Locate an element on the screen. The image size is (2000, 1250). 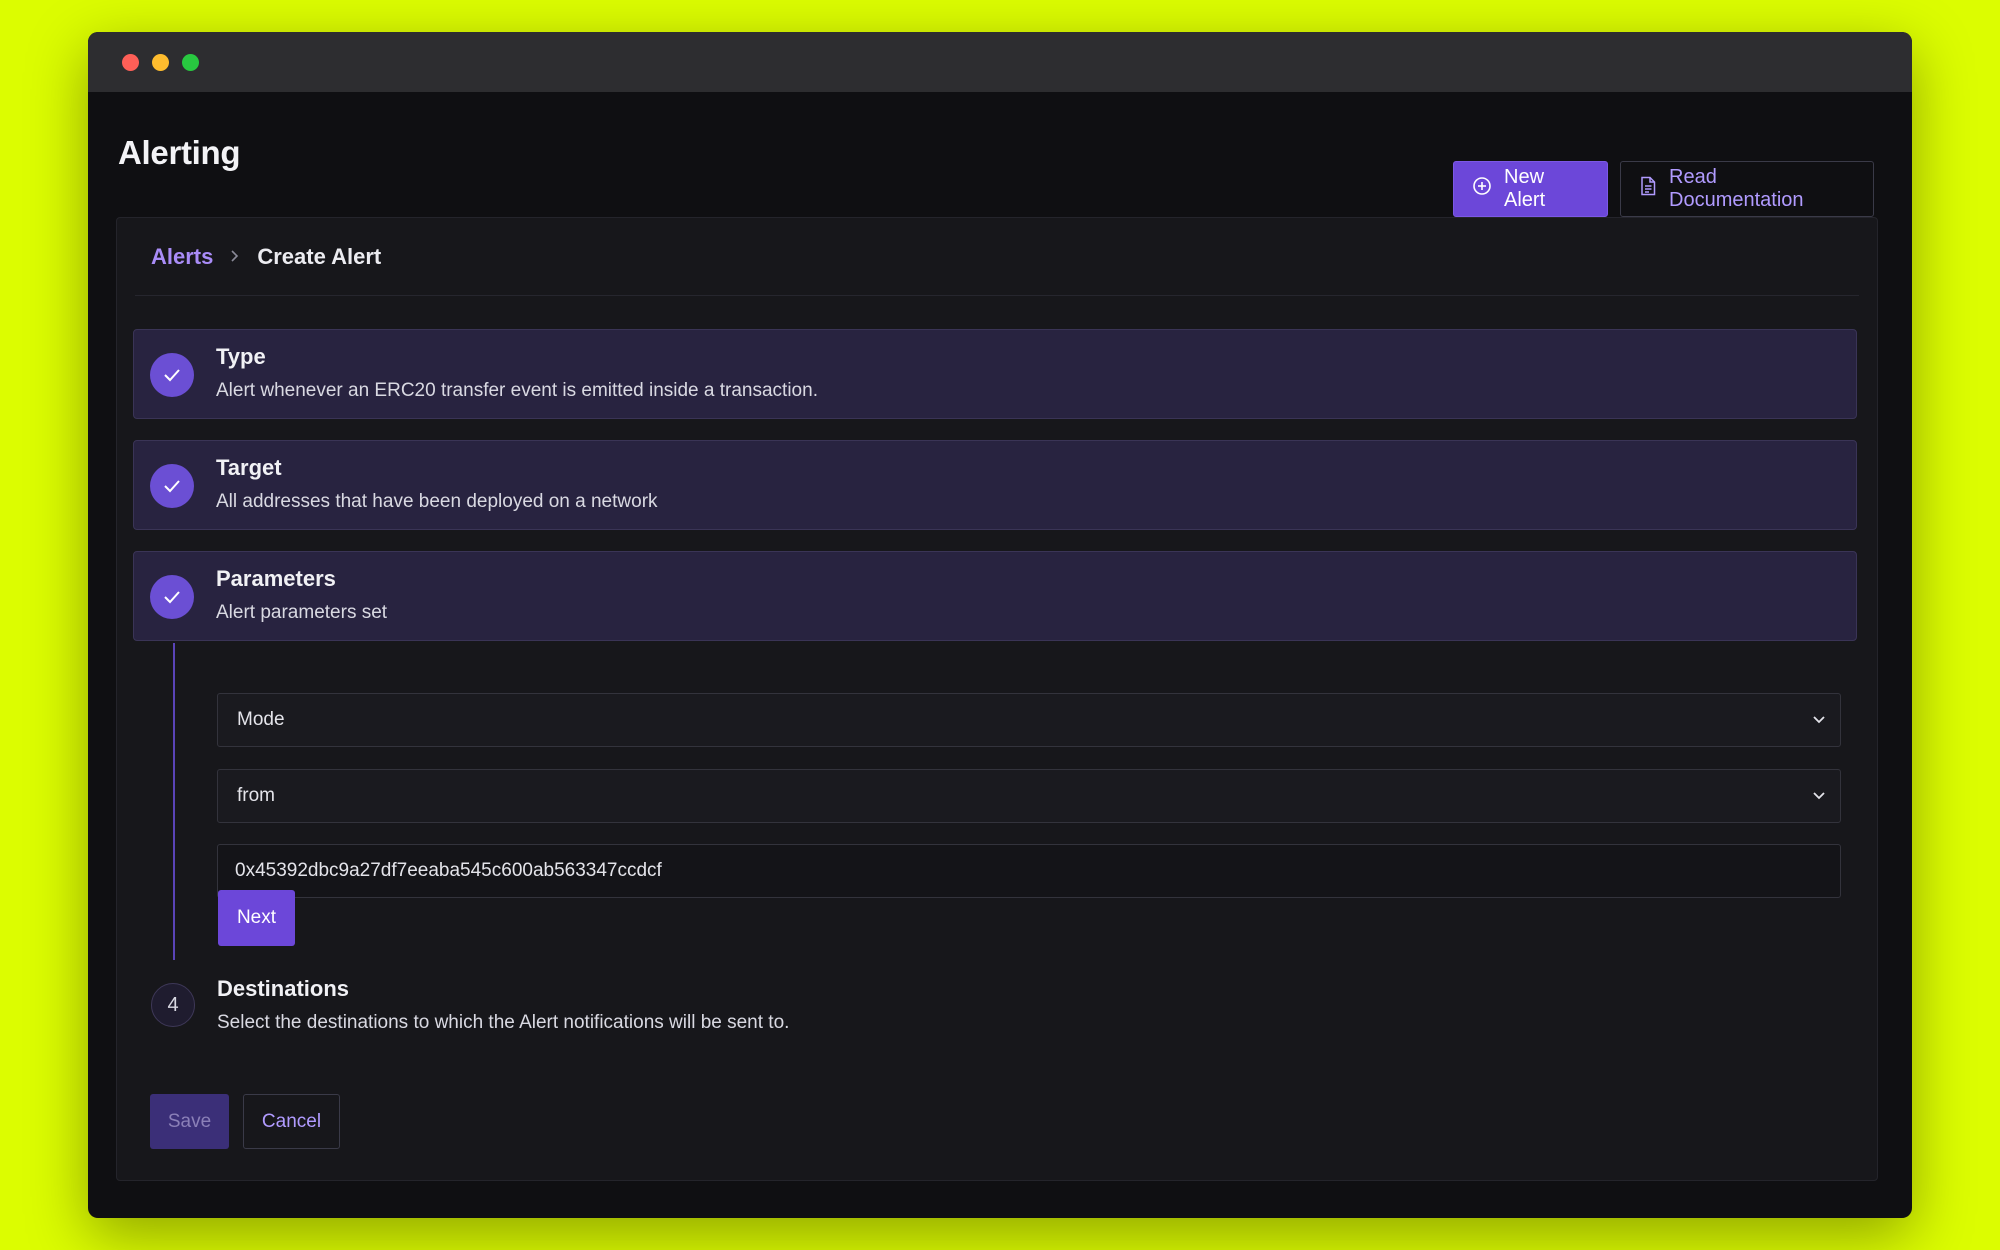
step-title: Target is located at coordinates (249, 467).